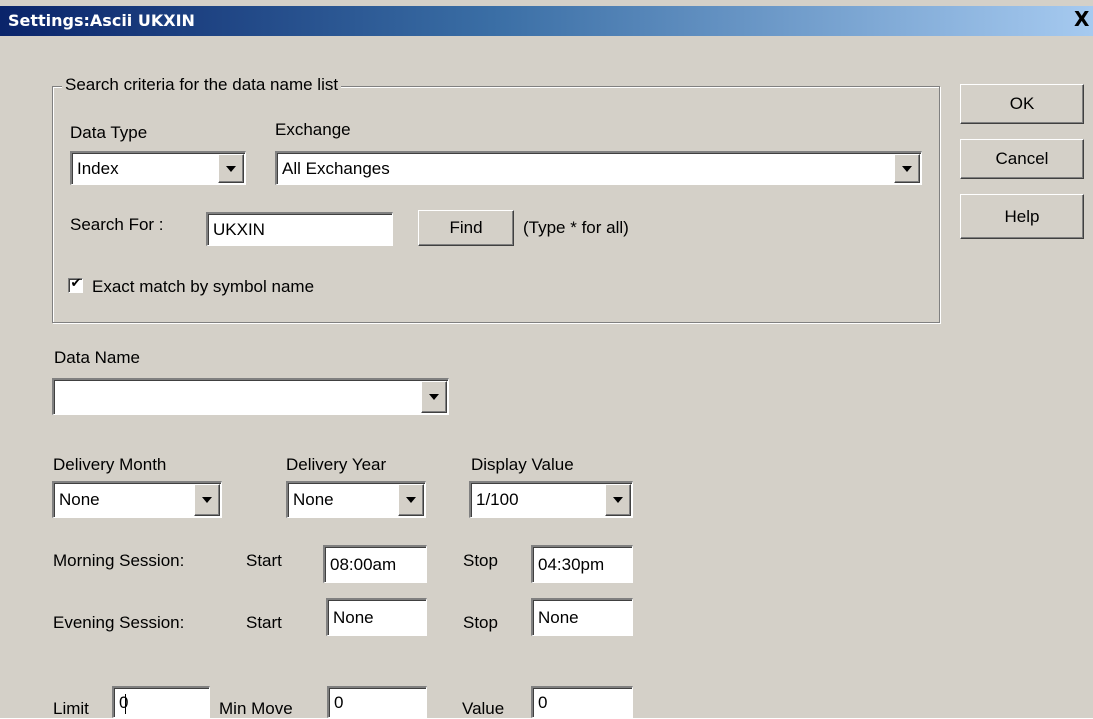  I want to click on exact-match-checkbox: ✔, so click(75, 284).